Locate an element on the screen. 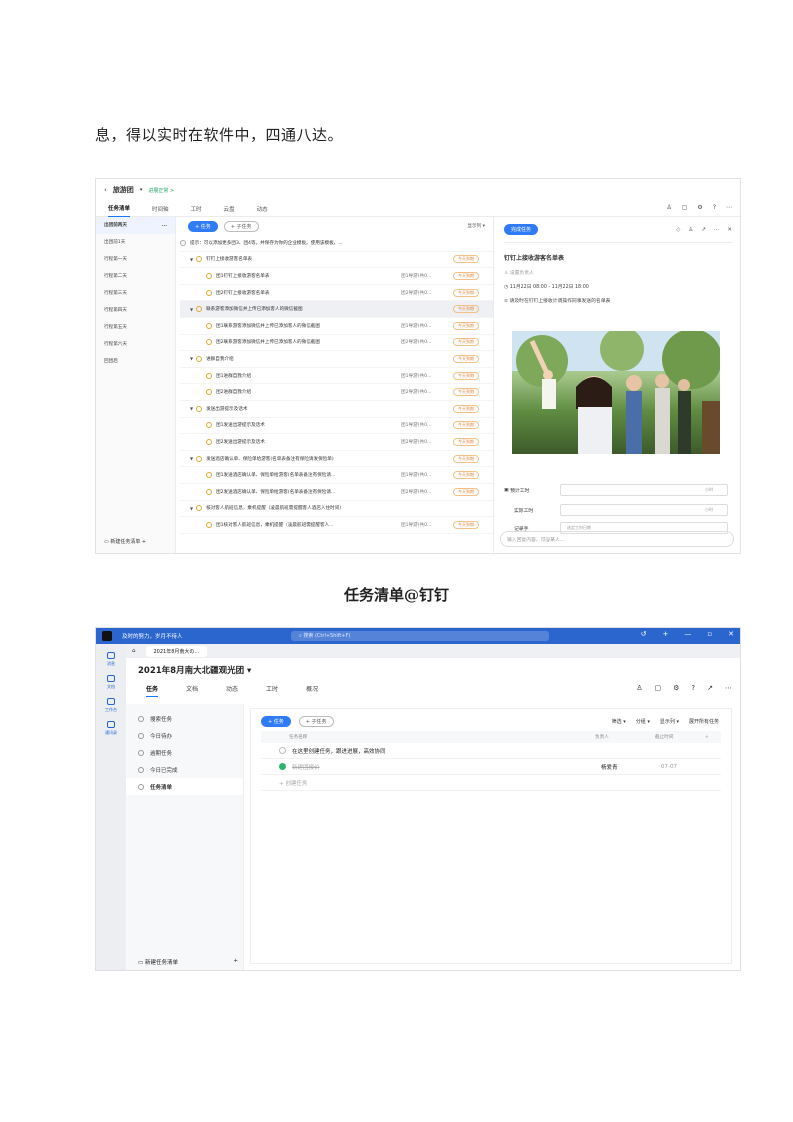 The width and height of the screenshot is (793, 1122). time-field: ◷ 11月22日 08:00 - 11月22日 18:00 is located at coordinates (618, 286).